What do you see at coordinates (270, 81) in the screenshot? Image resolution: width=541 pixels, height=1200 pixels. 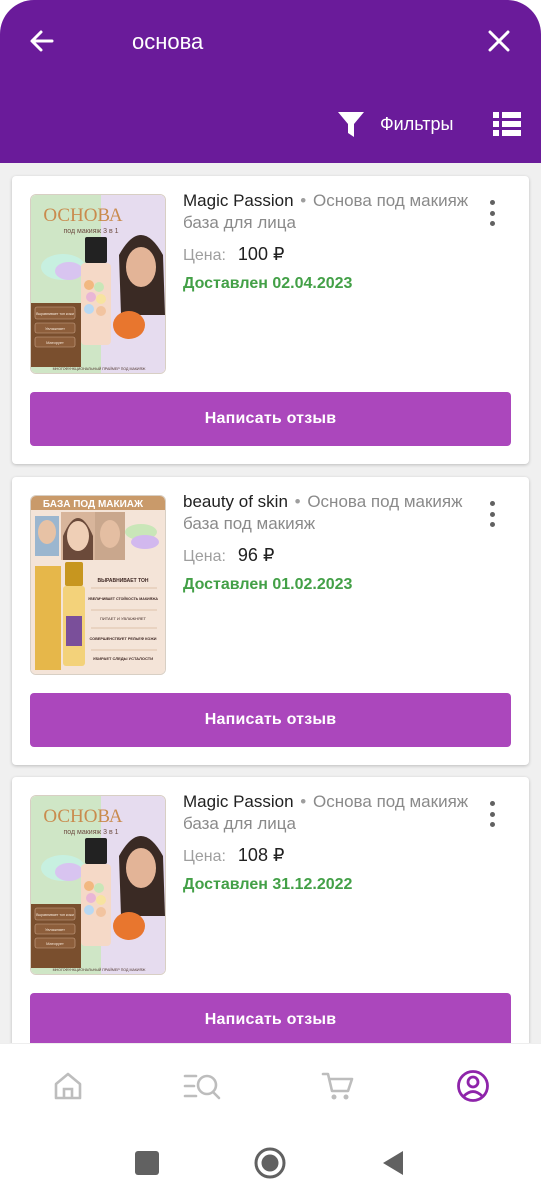 I see `app-header: основа Фильтры` at bounding box center [270, 81].